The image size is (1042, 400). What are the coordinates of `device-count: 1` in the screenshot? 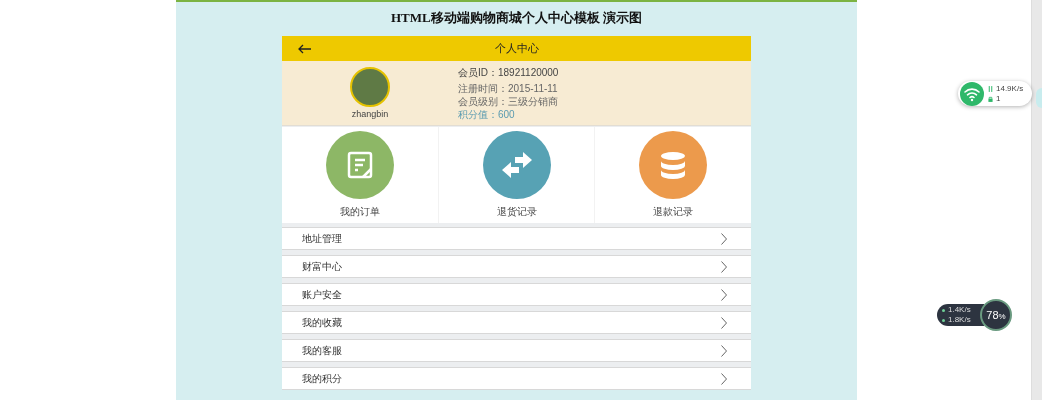 It's located at (998, 98).